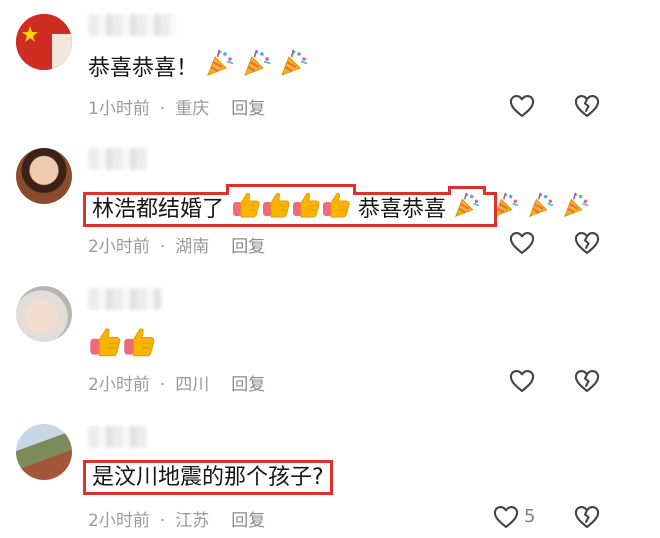 This screenshot has height=538, width=660. I want to click on comment-location: 湖南, so click(192, 247).